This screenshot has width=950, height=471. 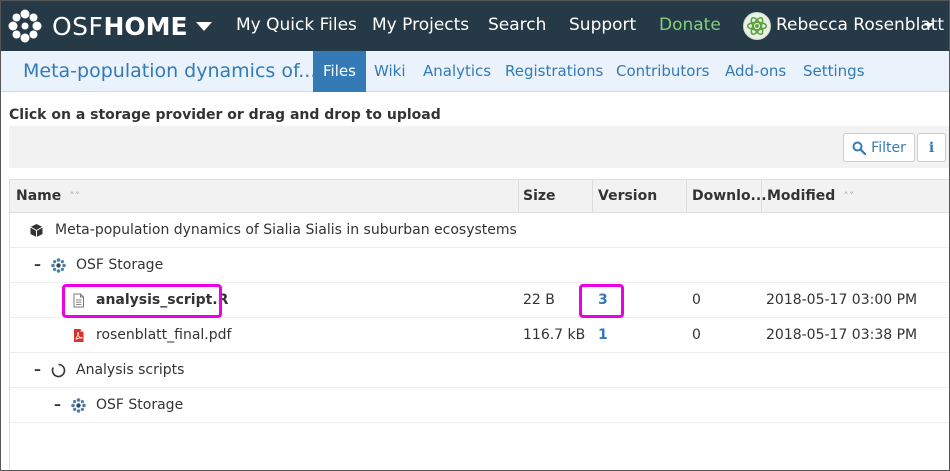 What do you see at coordinates (479, 370) in the screenshot?
I see `table-row: – Analysis scripts` at bounding box center [479, 370].